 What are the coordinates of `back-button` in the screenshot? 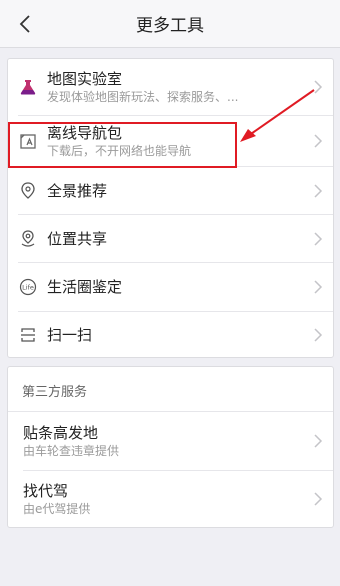 It's located at (25, 24).